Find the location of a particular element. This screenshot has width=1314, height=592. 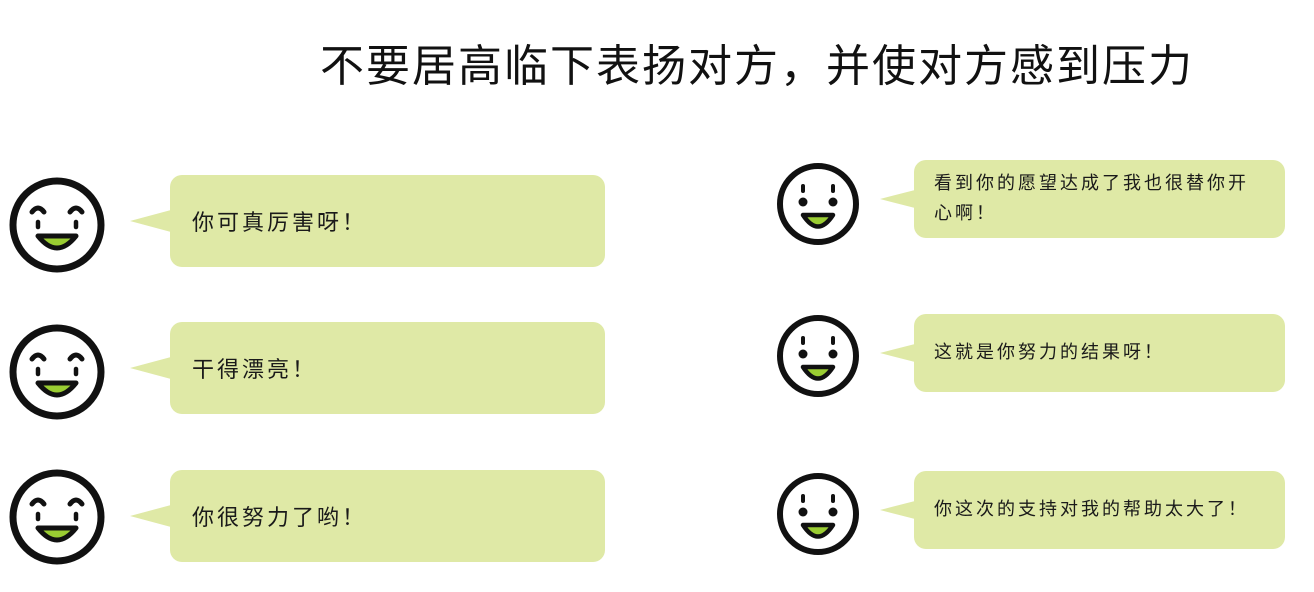

praise-bubble: 这就是你努力的结果呀！ is located at coordinates (1099, 353).